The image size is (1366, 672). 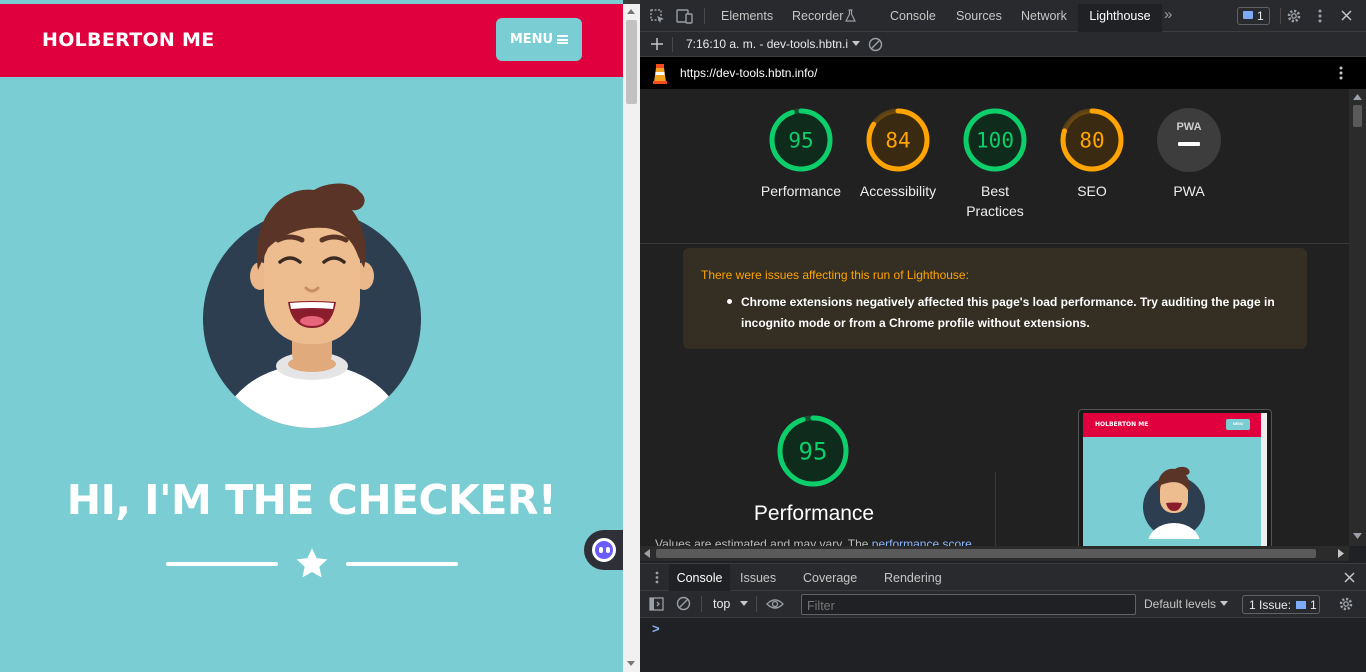 I want to click on close-devtools-icon, so click(x=1346, y=15).